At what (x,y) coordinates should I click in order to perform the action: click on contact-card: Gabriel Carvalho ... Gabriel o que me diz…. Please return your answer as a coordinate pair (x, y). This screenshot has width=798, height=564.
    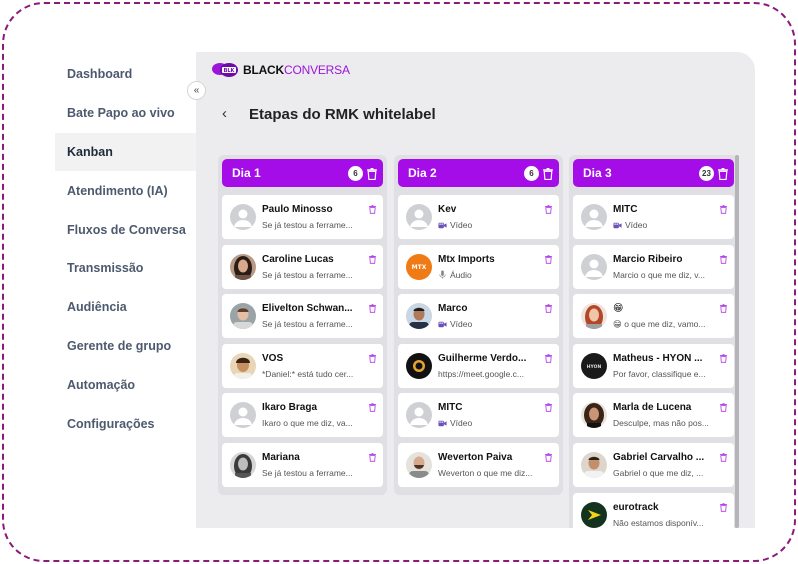
    Looking at the image, I should click on (653, 465).